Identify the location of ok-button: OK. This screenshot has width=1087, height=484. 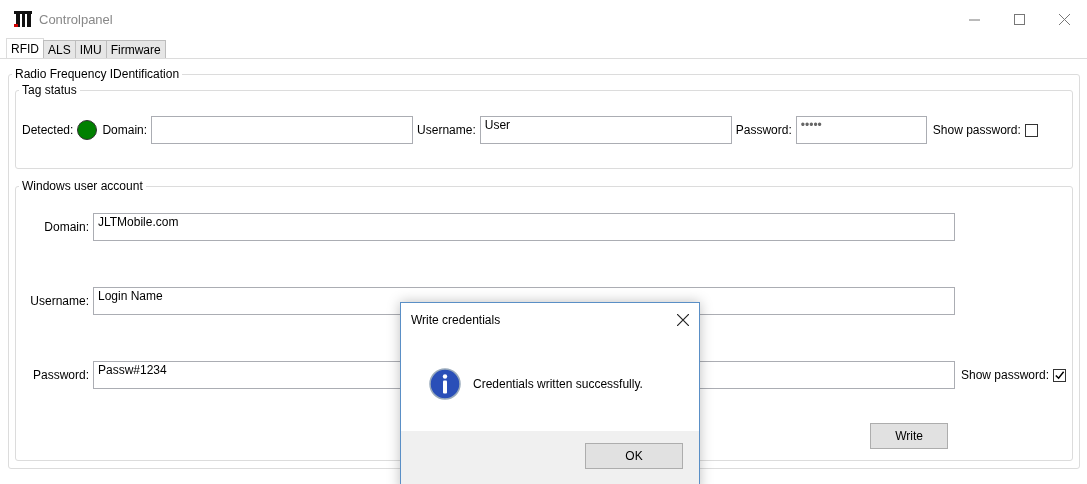
(634, 456).